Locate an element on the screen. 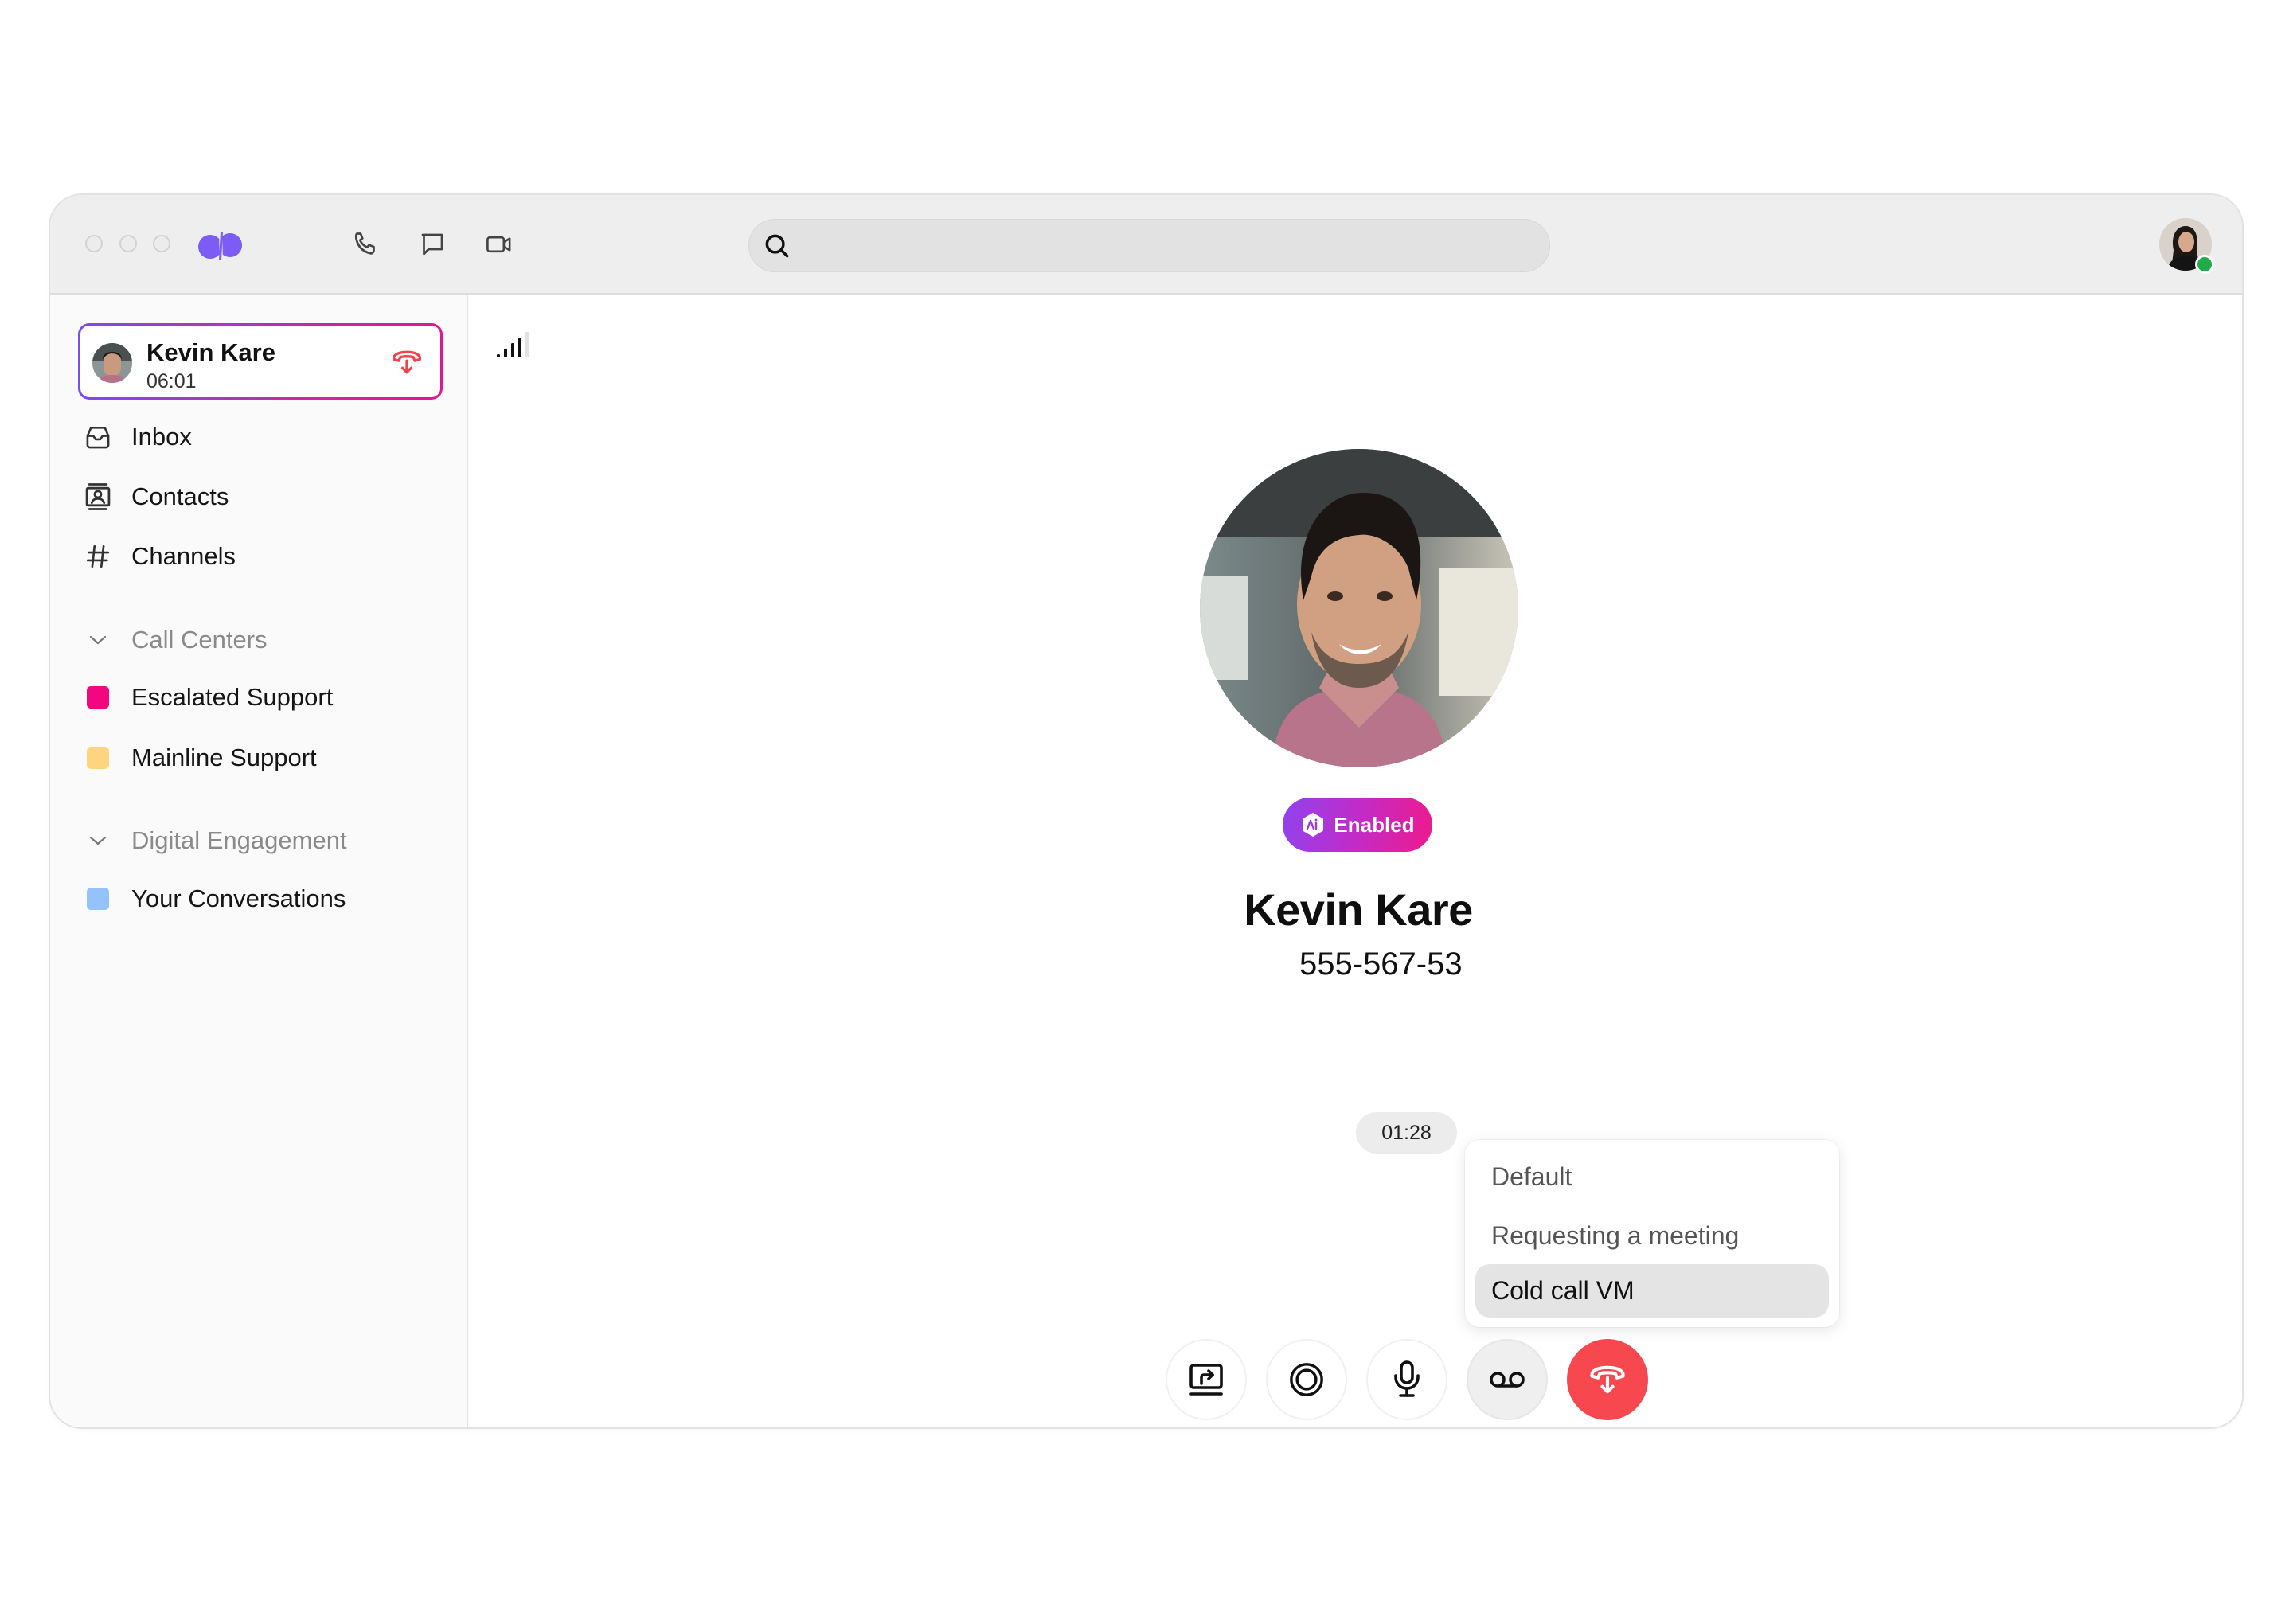 The width and height of the screenshot is (2293, 1624). transfer-call-button is located at coordinates (1206, 1379).